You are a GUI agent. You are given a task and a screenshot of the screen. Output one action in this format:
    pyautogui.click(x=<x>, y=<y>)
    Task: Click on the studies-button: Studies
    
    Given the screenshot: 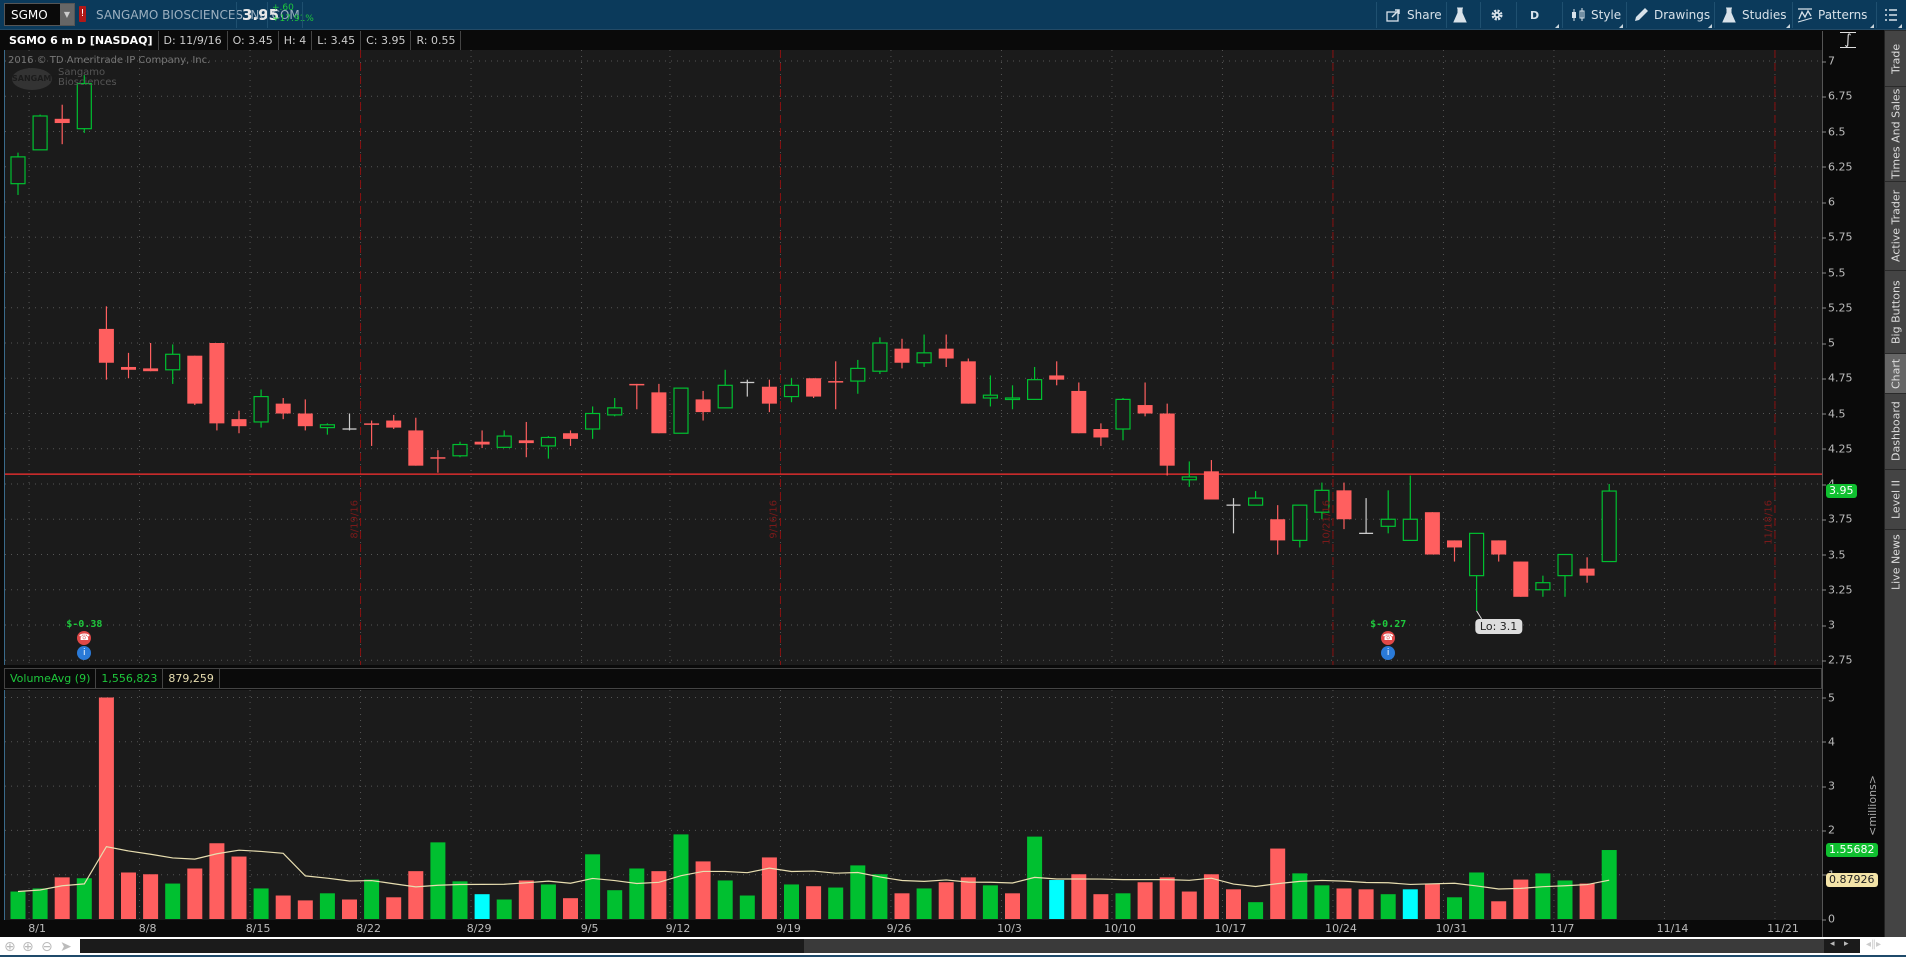 What is the action you would take?
    pyautogui.click(x=1756, y=15)
    